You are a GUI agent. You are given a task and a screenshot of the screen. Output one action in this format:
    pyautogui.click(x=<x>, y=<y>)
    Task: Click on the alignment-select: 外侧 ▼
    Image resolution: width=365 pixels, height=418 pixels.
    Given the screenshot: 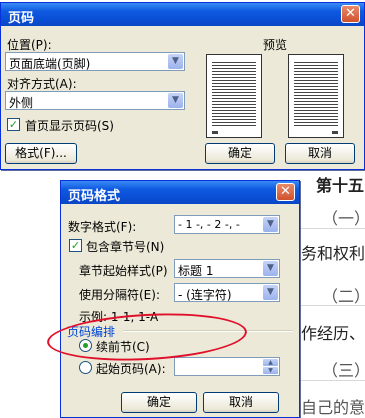 What is the action you would take?
    pyautogui.click(x=95, y=100)
    